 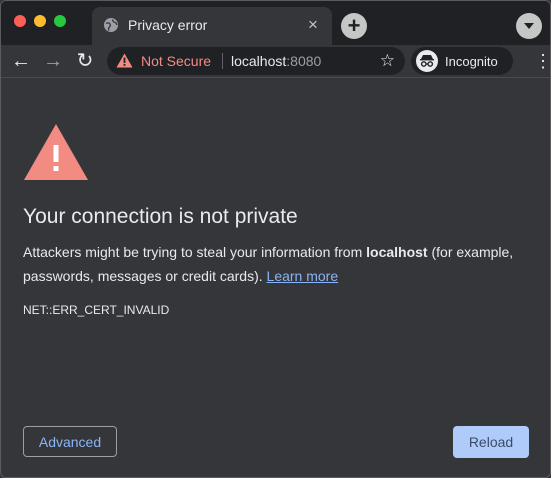 What do you see at coordinates (387, 61) in the screenshot?
I see `bookmark-star-icon: ☆` at bounding box center [387, 61].